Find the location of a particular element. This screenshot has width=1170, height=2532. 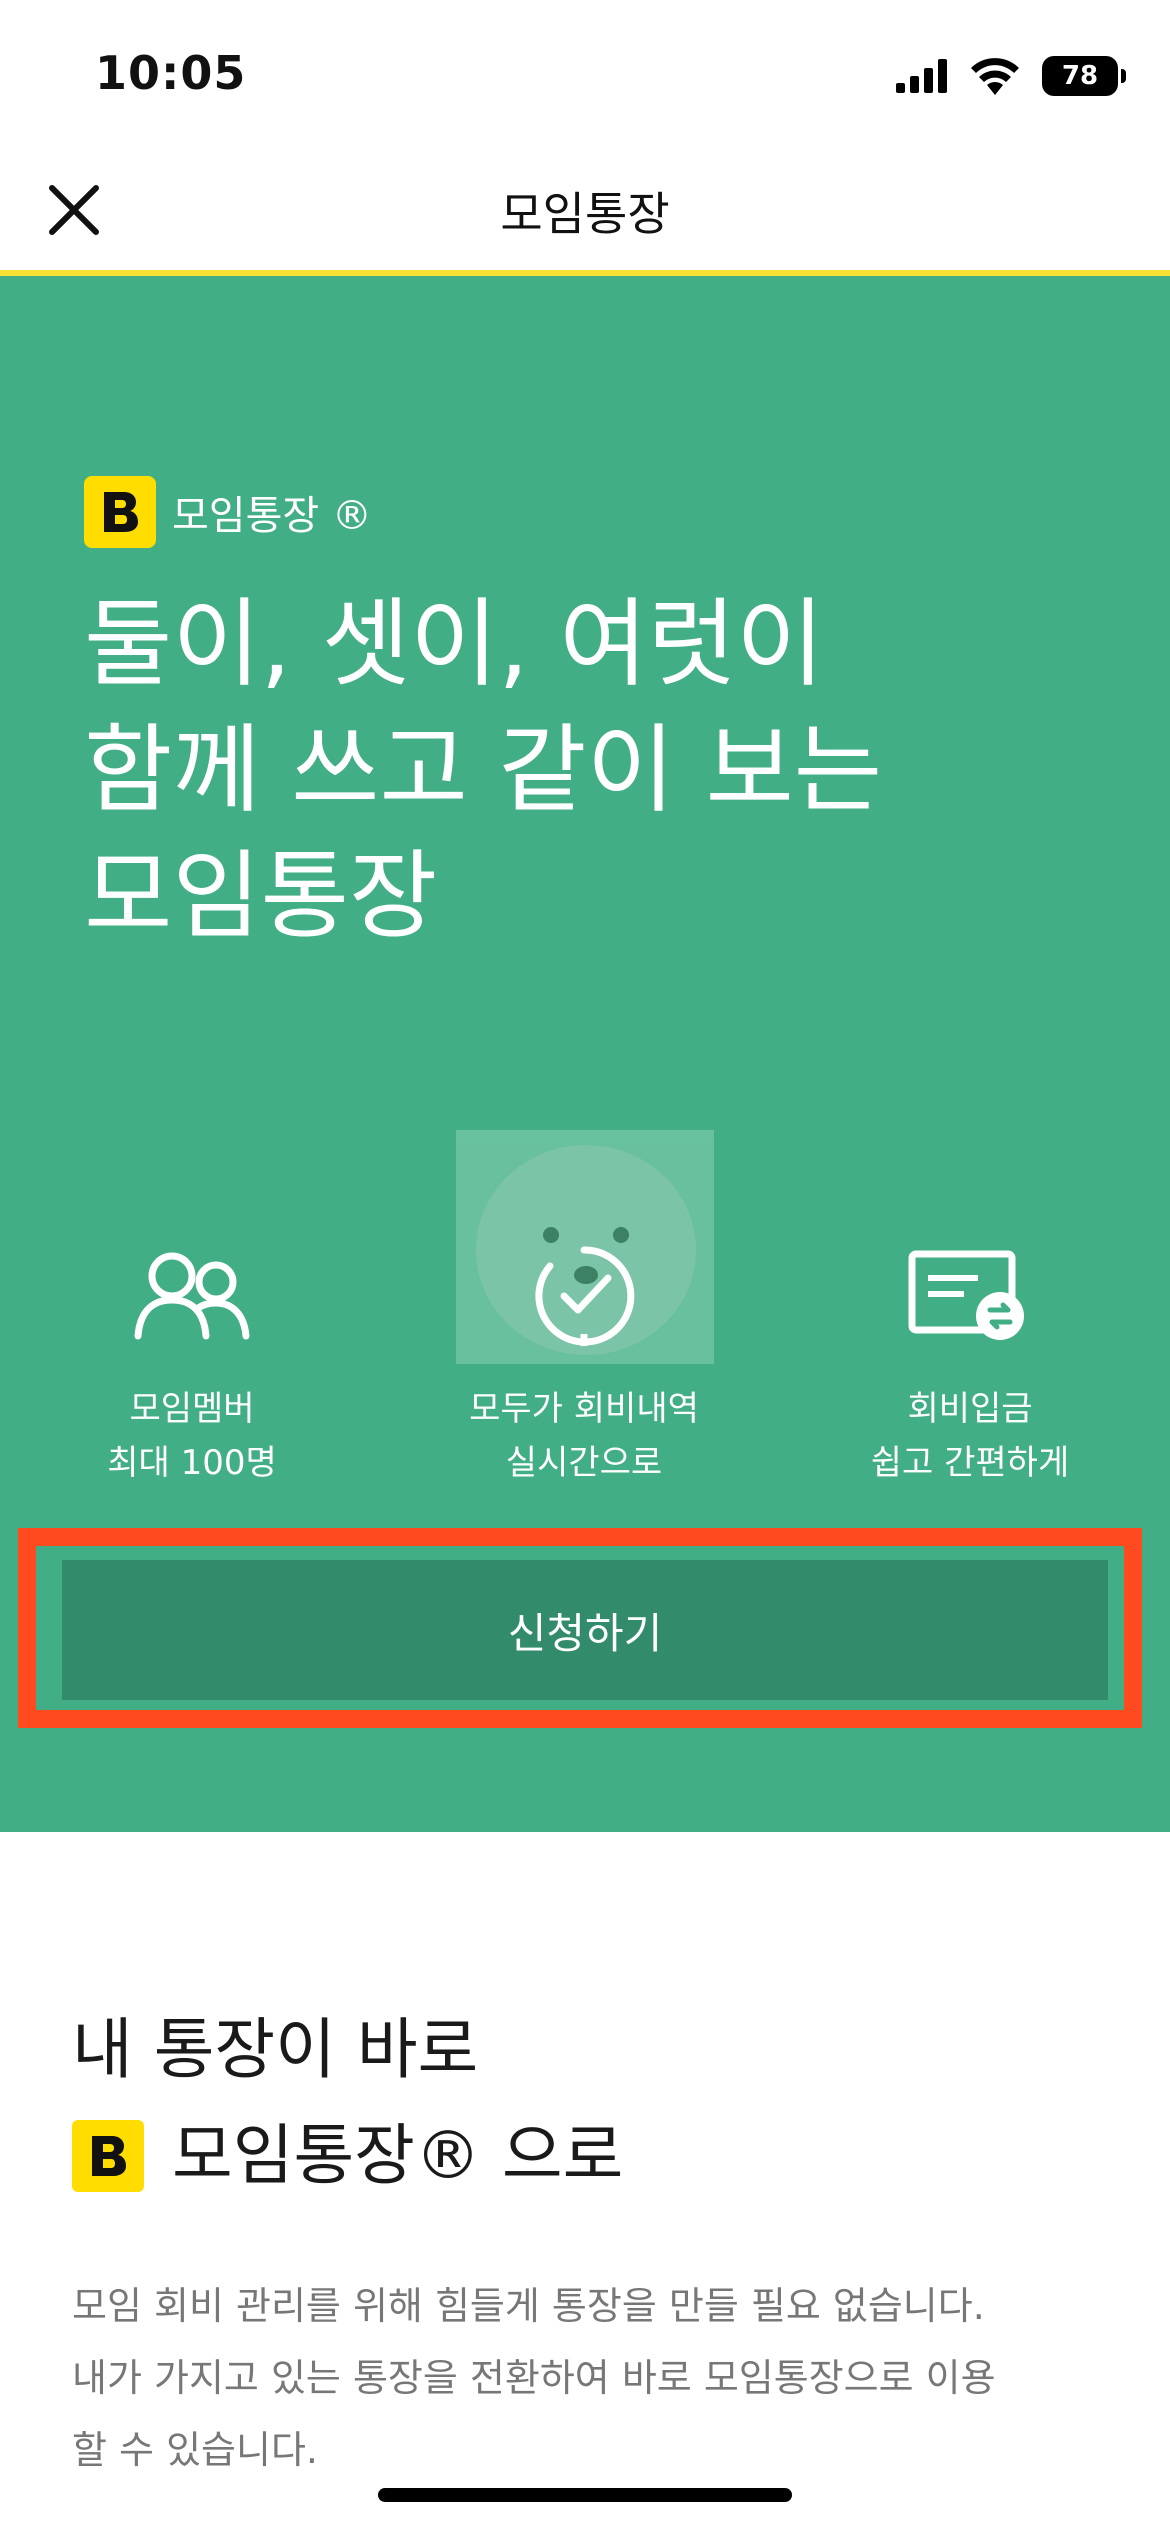

apply-button: 신청하기 is located at coordinates (585, 1630).